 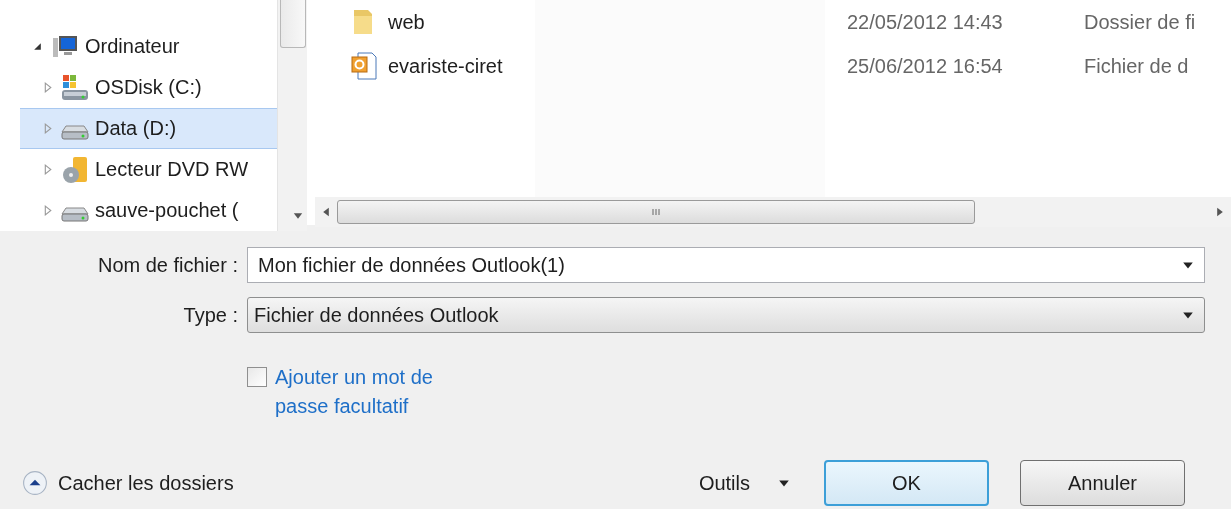 What do you see at coordinates (1102, 483) in the screenshot?
I see `cancel-button: Annuler` at bounding box center [1102, 483].